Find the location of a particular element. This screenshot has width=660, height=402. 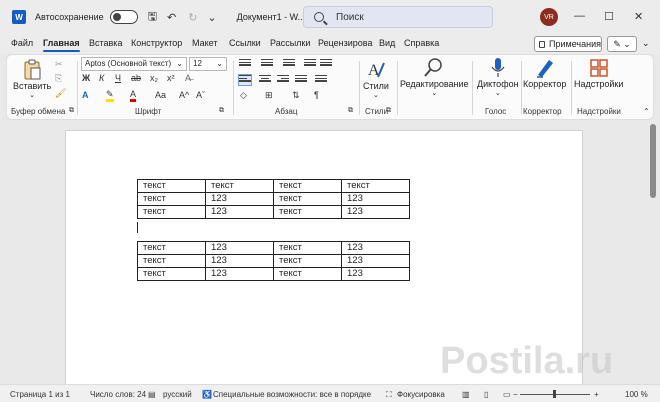

italic-button: К is located at coordinates (101, 78).